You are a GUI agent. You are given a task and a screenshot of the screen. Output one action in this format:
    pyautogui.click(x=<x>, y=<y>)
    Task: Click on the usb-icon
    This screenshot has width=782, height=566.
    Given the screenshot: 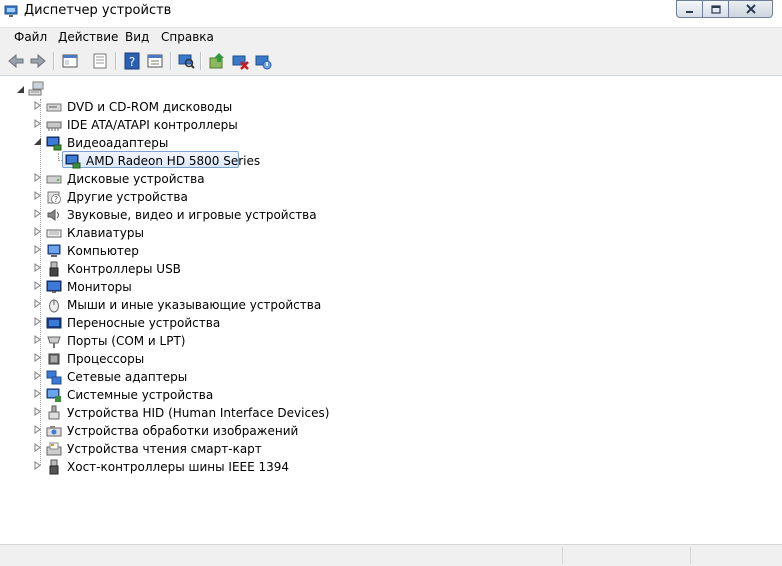 What is the action you would take?
    pyautogui.click(x=54, y=269)
    